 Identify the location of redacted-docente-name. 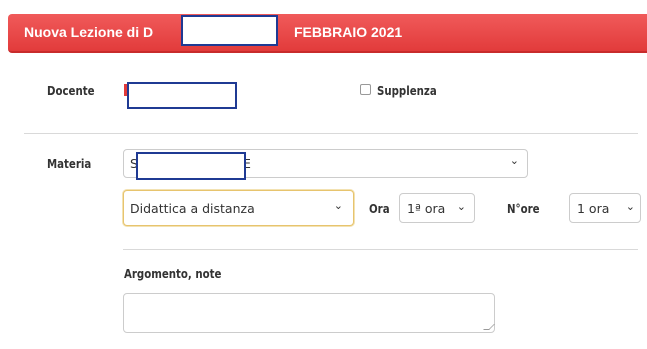
(182, 95).